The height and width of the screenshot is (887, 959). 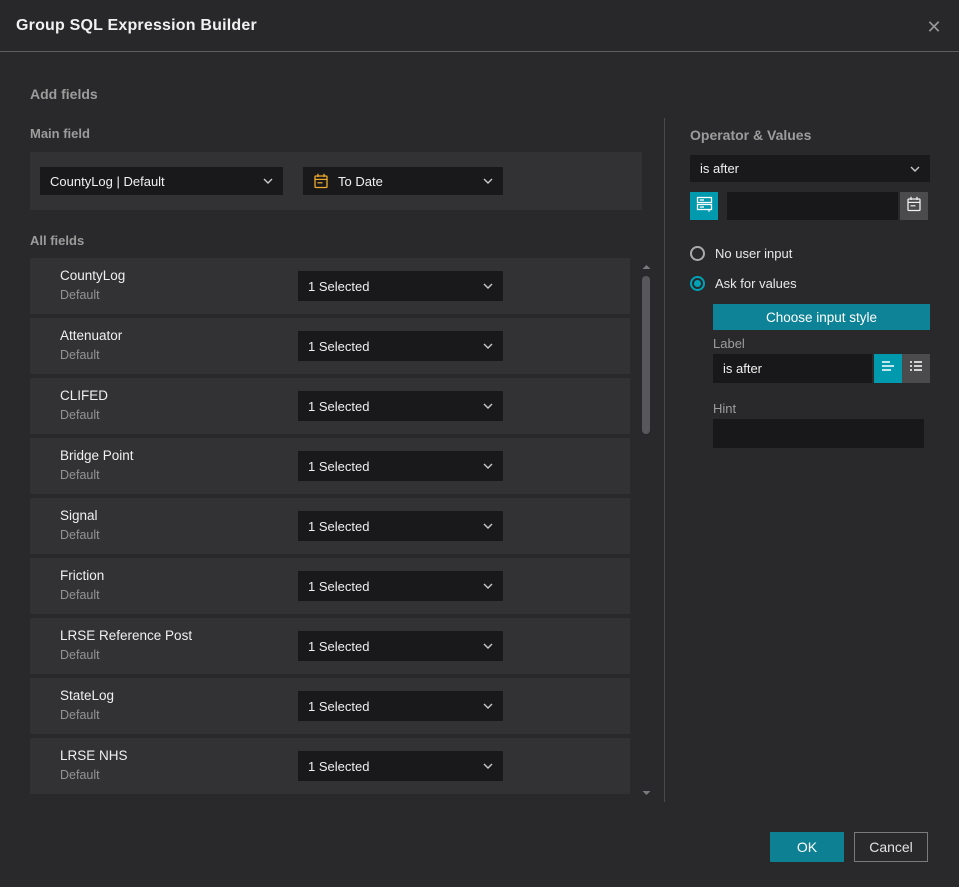 What do you see at coordinates (60, 133) in the screenshot?
I see `main-field-heading: Main field` at bounding box center [60, 133].